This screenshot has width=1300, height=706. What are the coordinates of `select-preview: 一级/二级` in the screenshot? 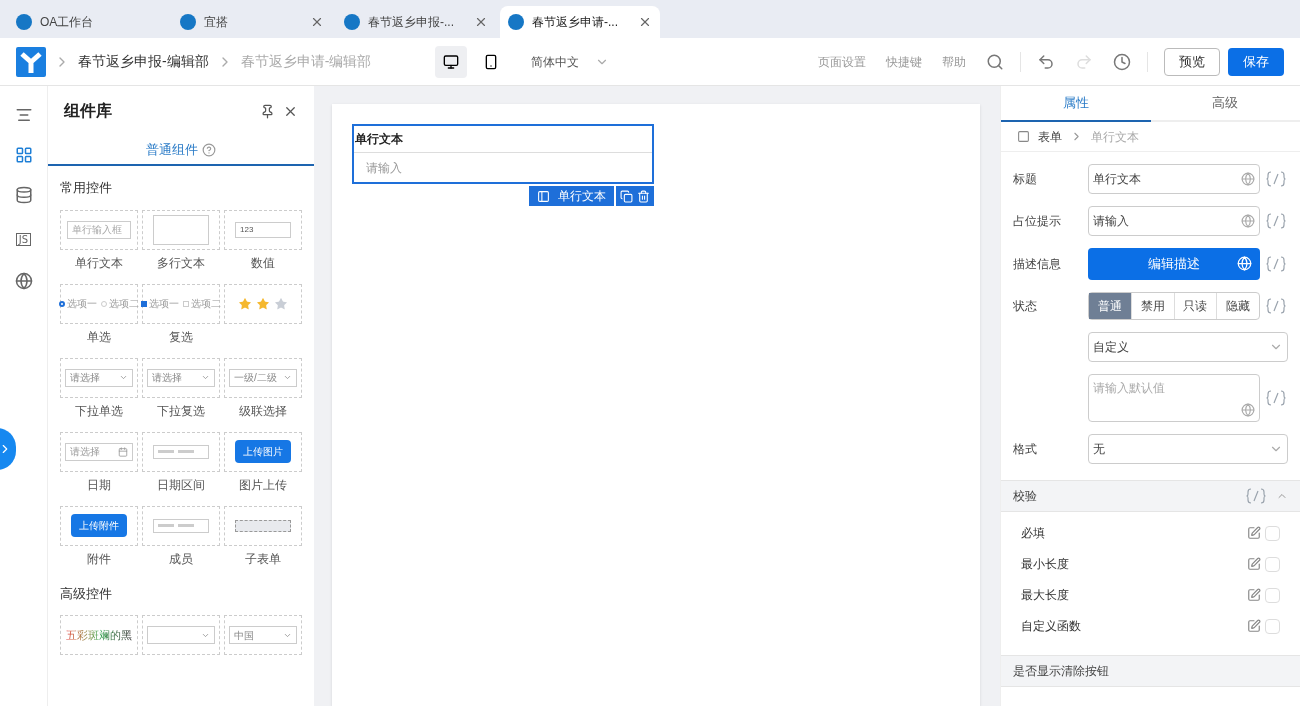 It's located at (263, 377).